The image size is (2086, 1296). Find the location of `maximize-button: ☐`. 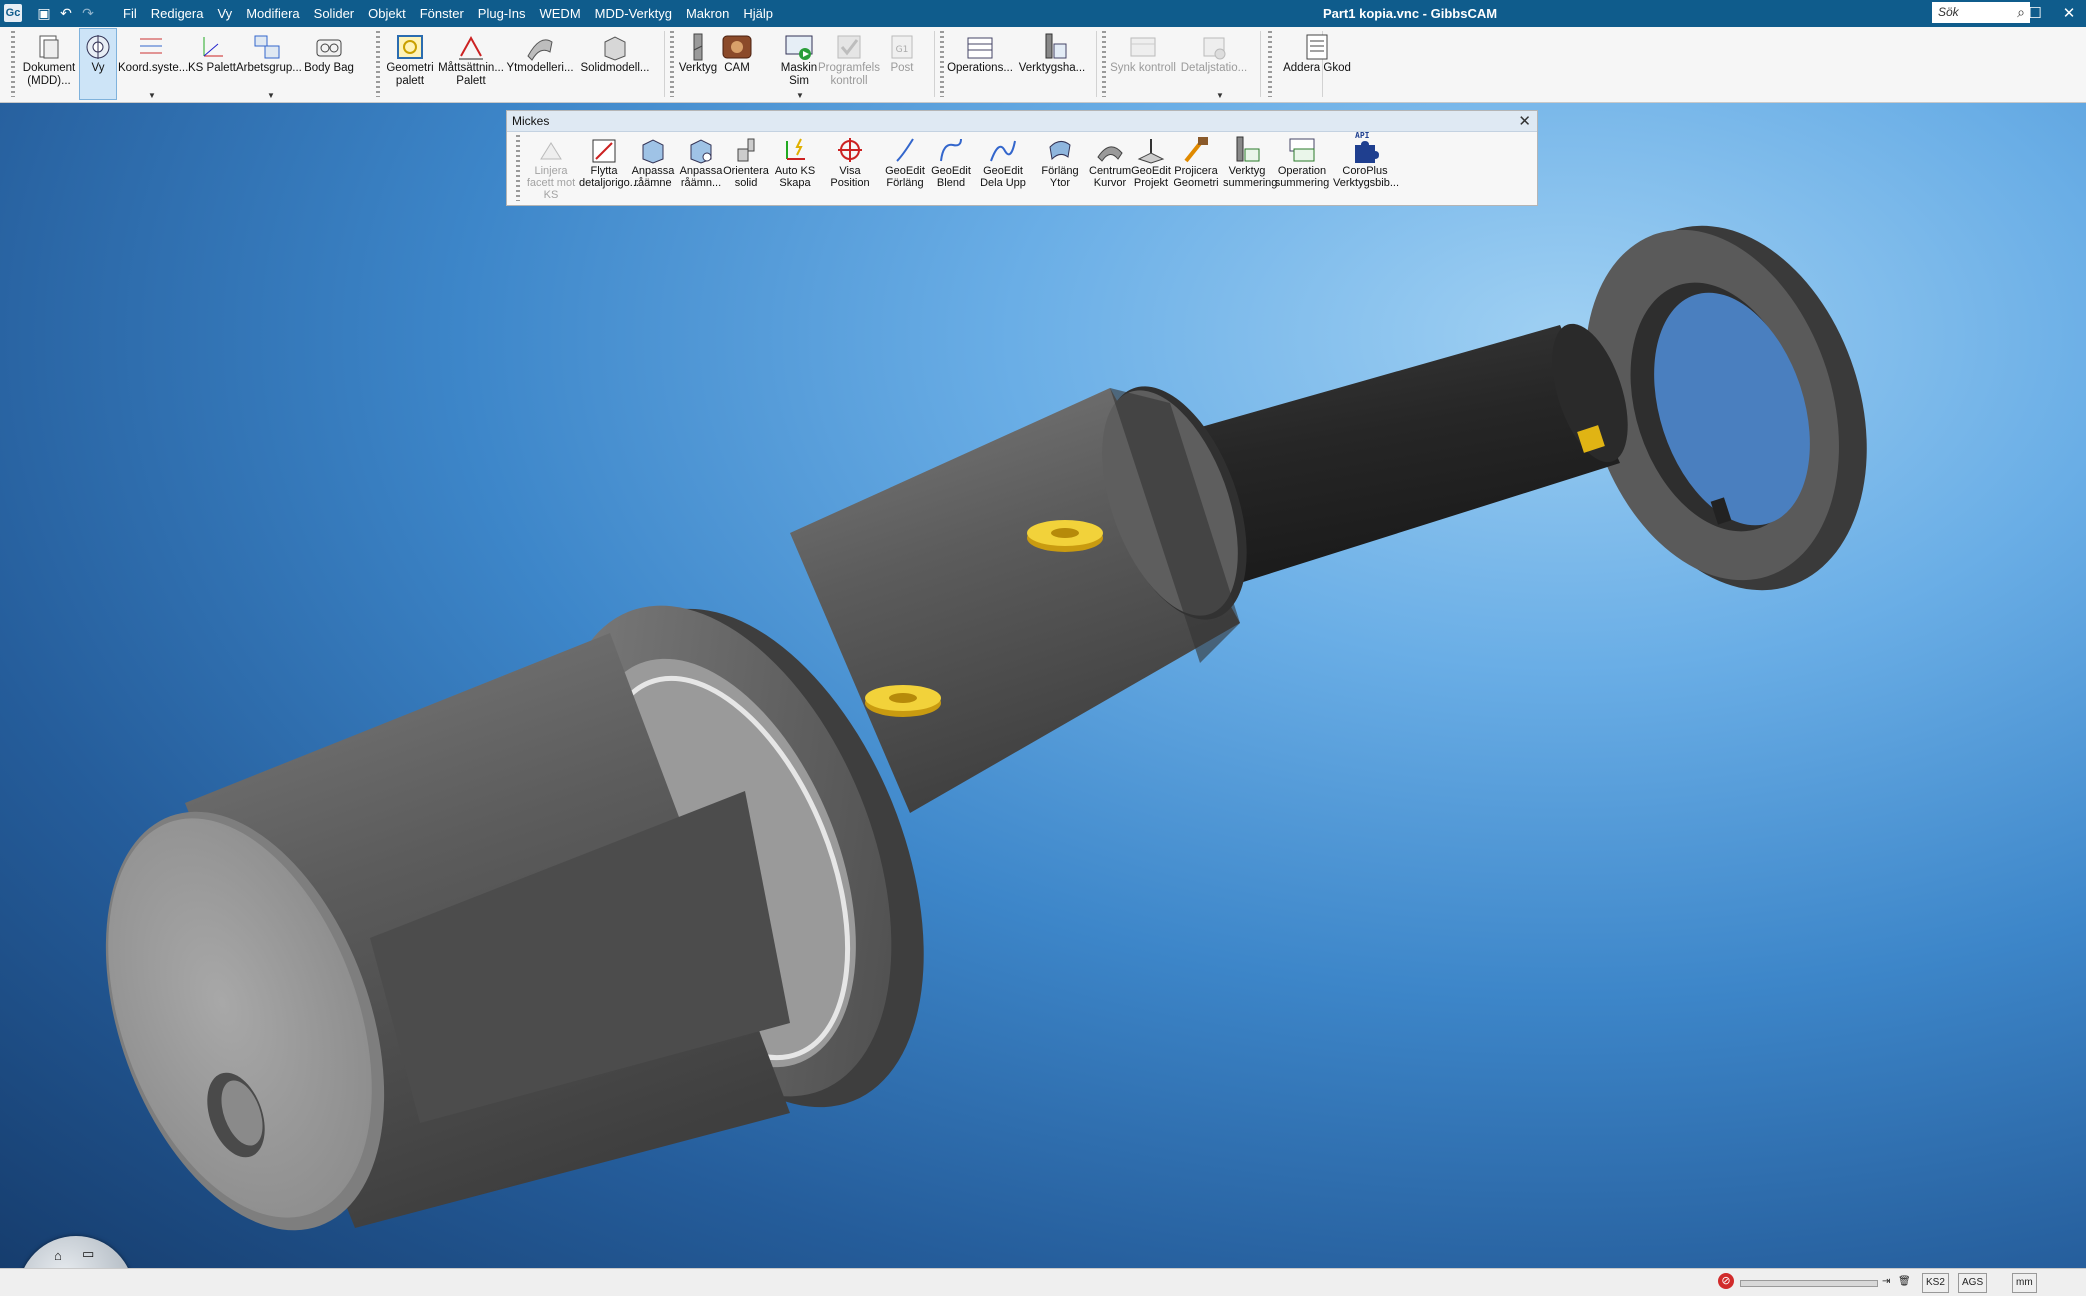

maximize-button: ☐ is located at coordinates (2035, 13).